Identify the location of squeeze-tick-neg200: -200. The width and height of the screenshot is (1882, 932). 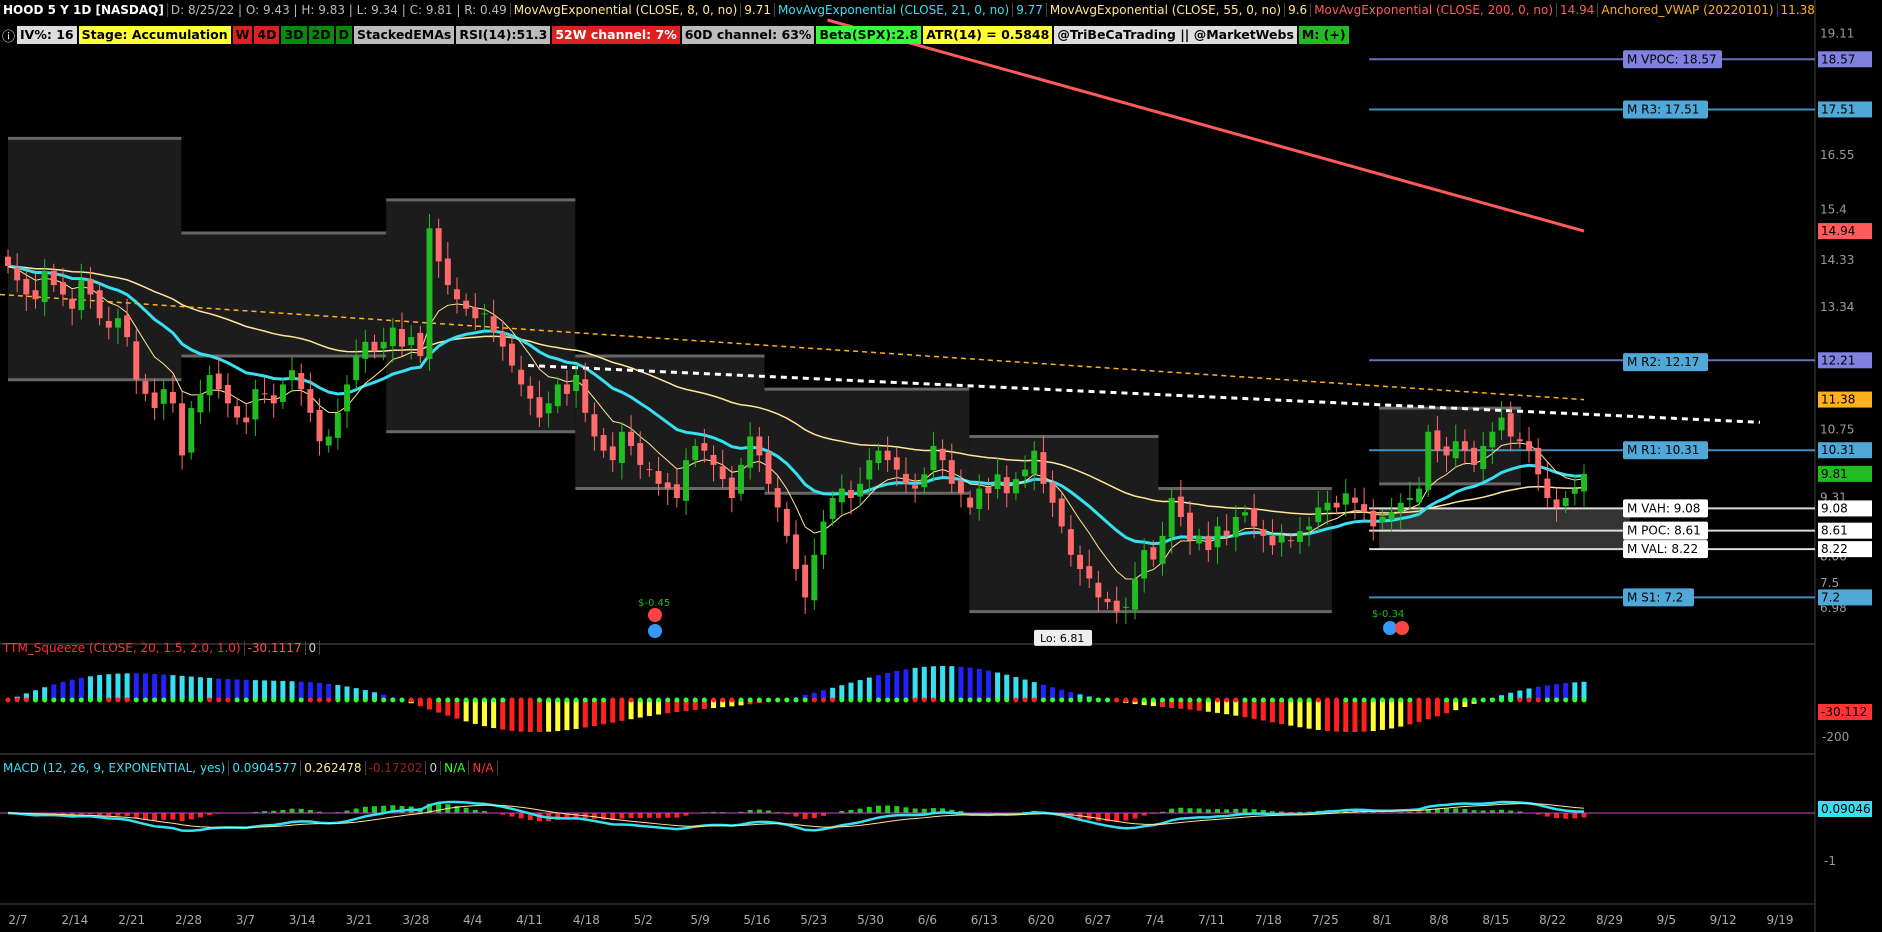
(1835, 737).